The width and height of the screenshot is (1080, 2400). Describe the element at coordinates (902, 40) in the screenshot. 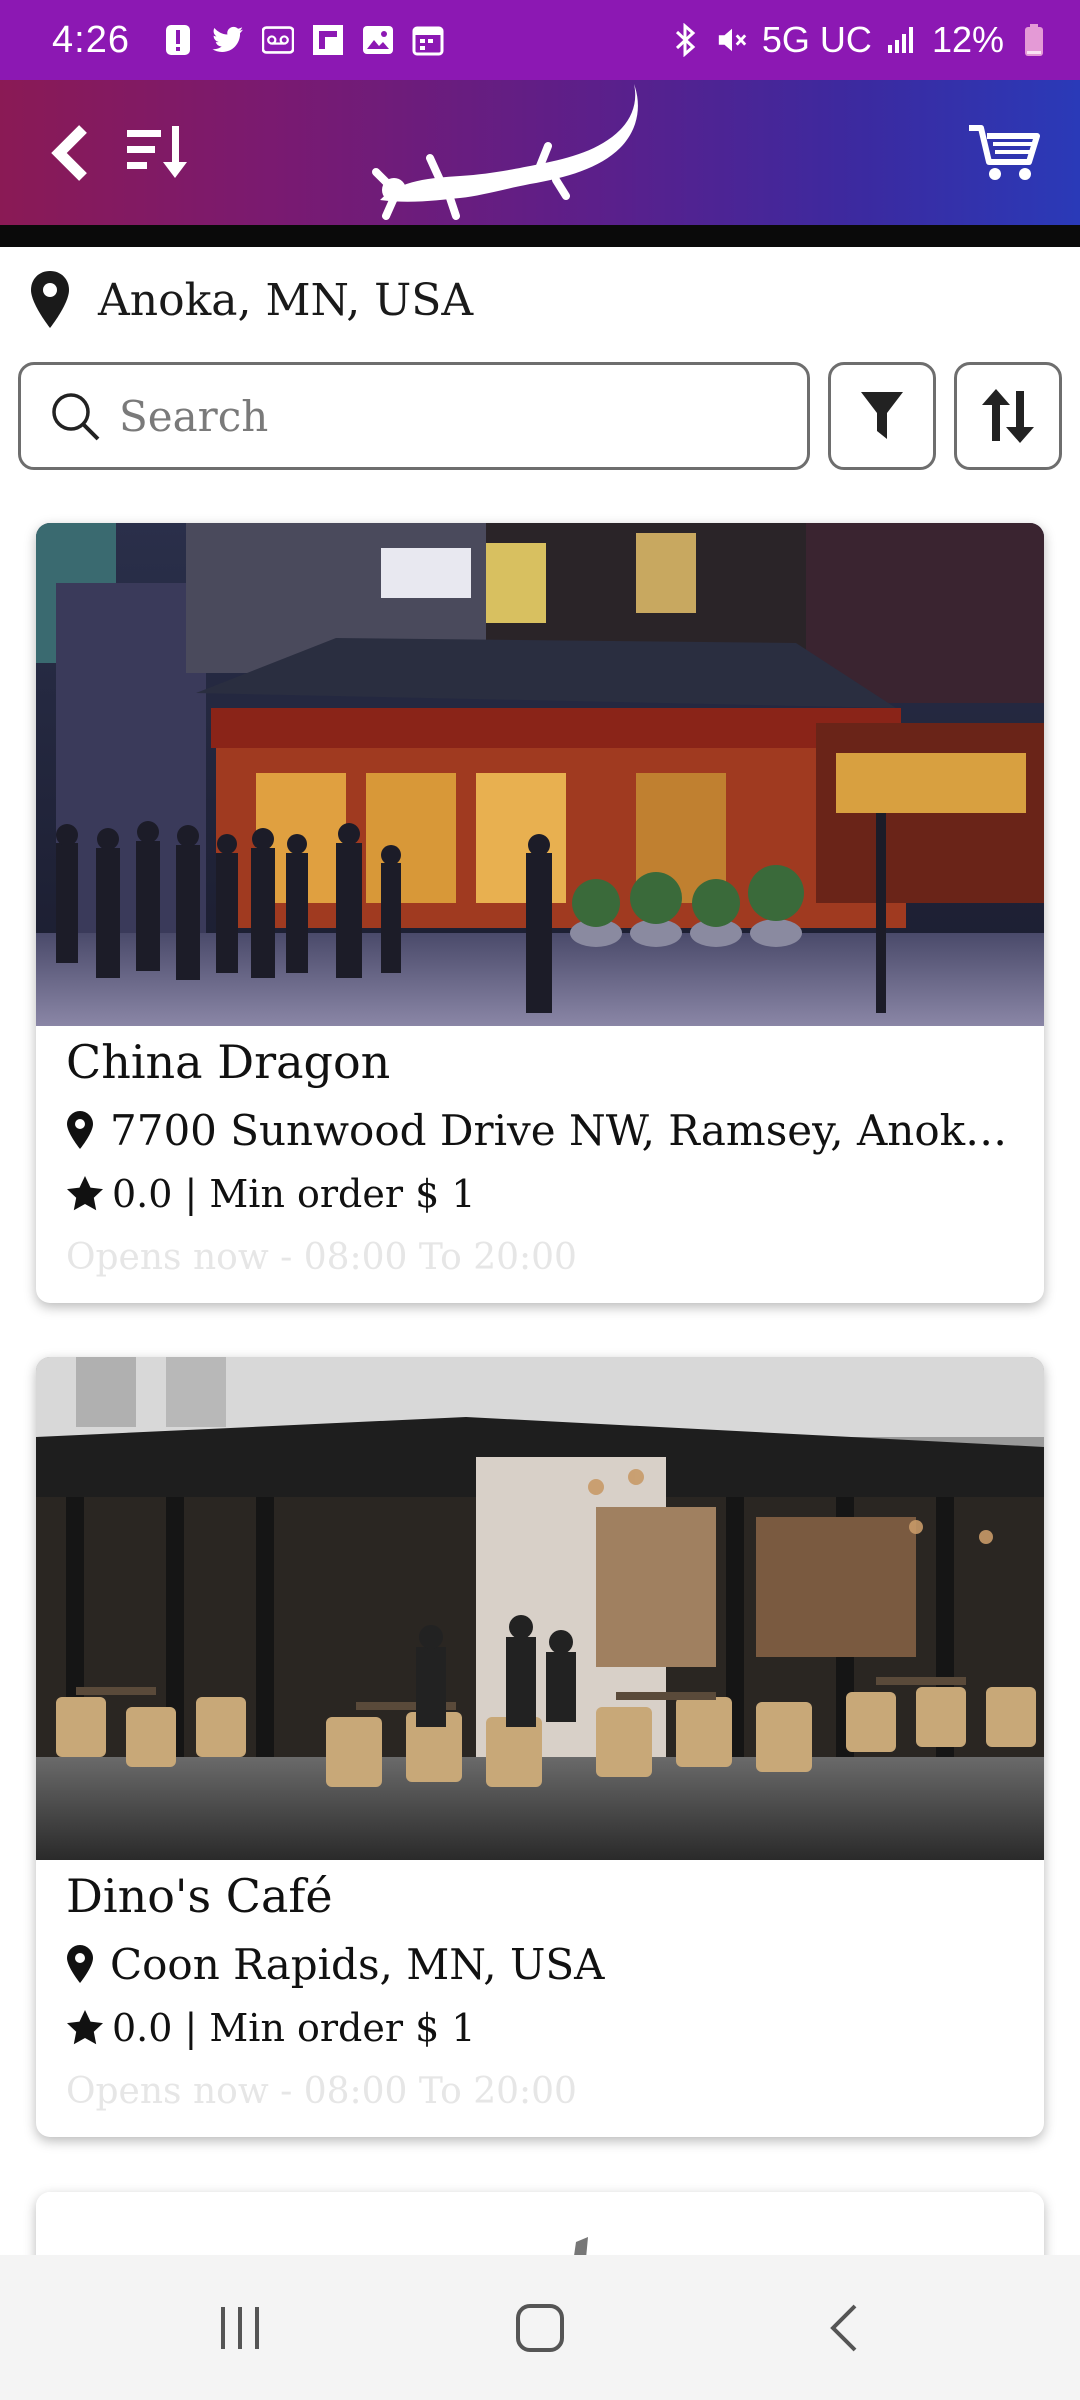

I see `signal-icon` at that location.